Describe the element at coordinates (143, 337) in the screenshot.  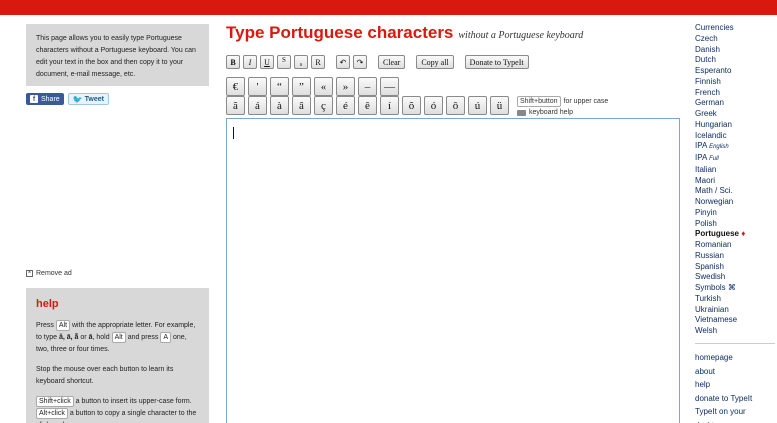
I see `help-text: and press` at that location.